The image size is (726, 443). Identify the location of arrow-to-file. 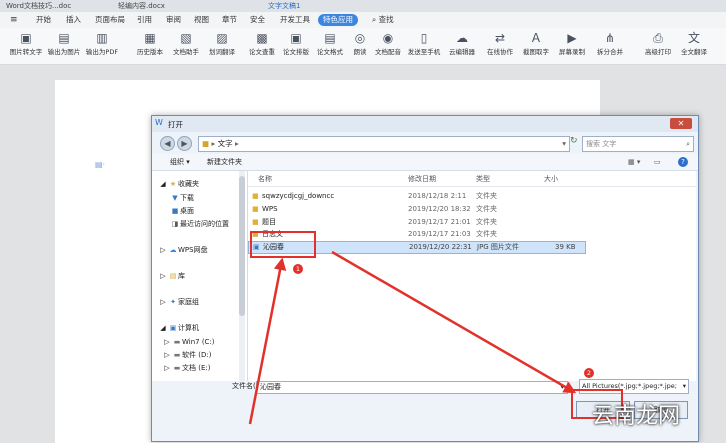
(267, 341).